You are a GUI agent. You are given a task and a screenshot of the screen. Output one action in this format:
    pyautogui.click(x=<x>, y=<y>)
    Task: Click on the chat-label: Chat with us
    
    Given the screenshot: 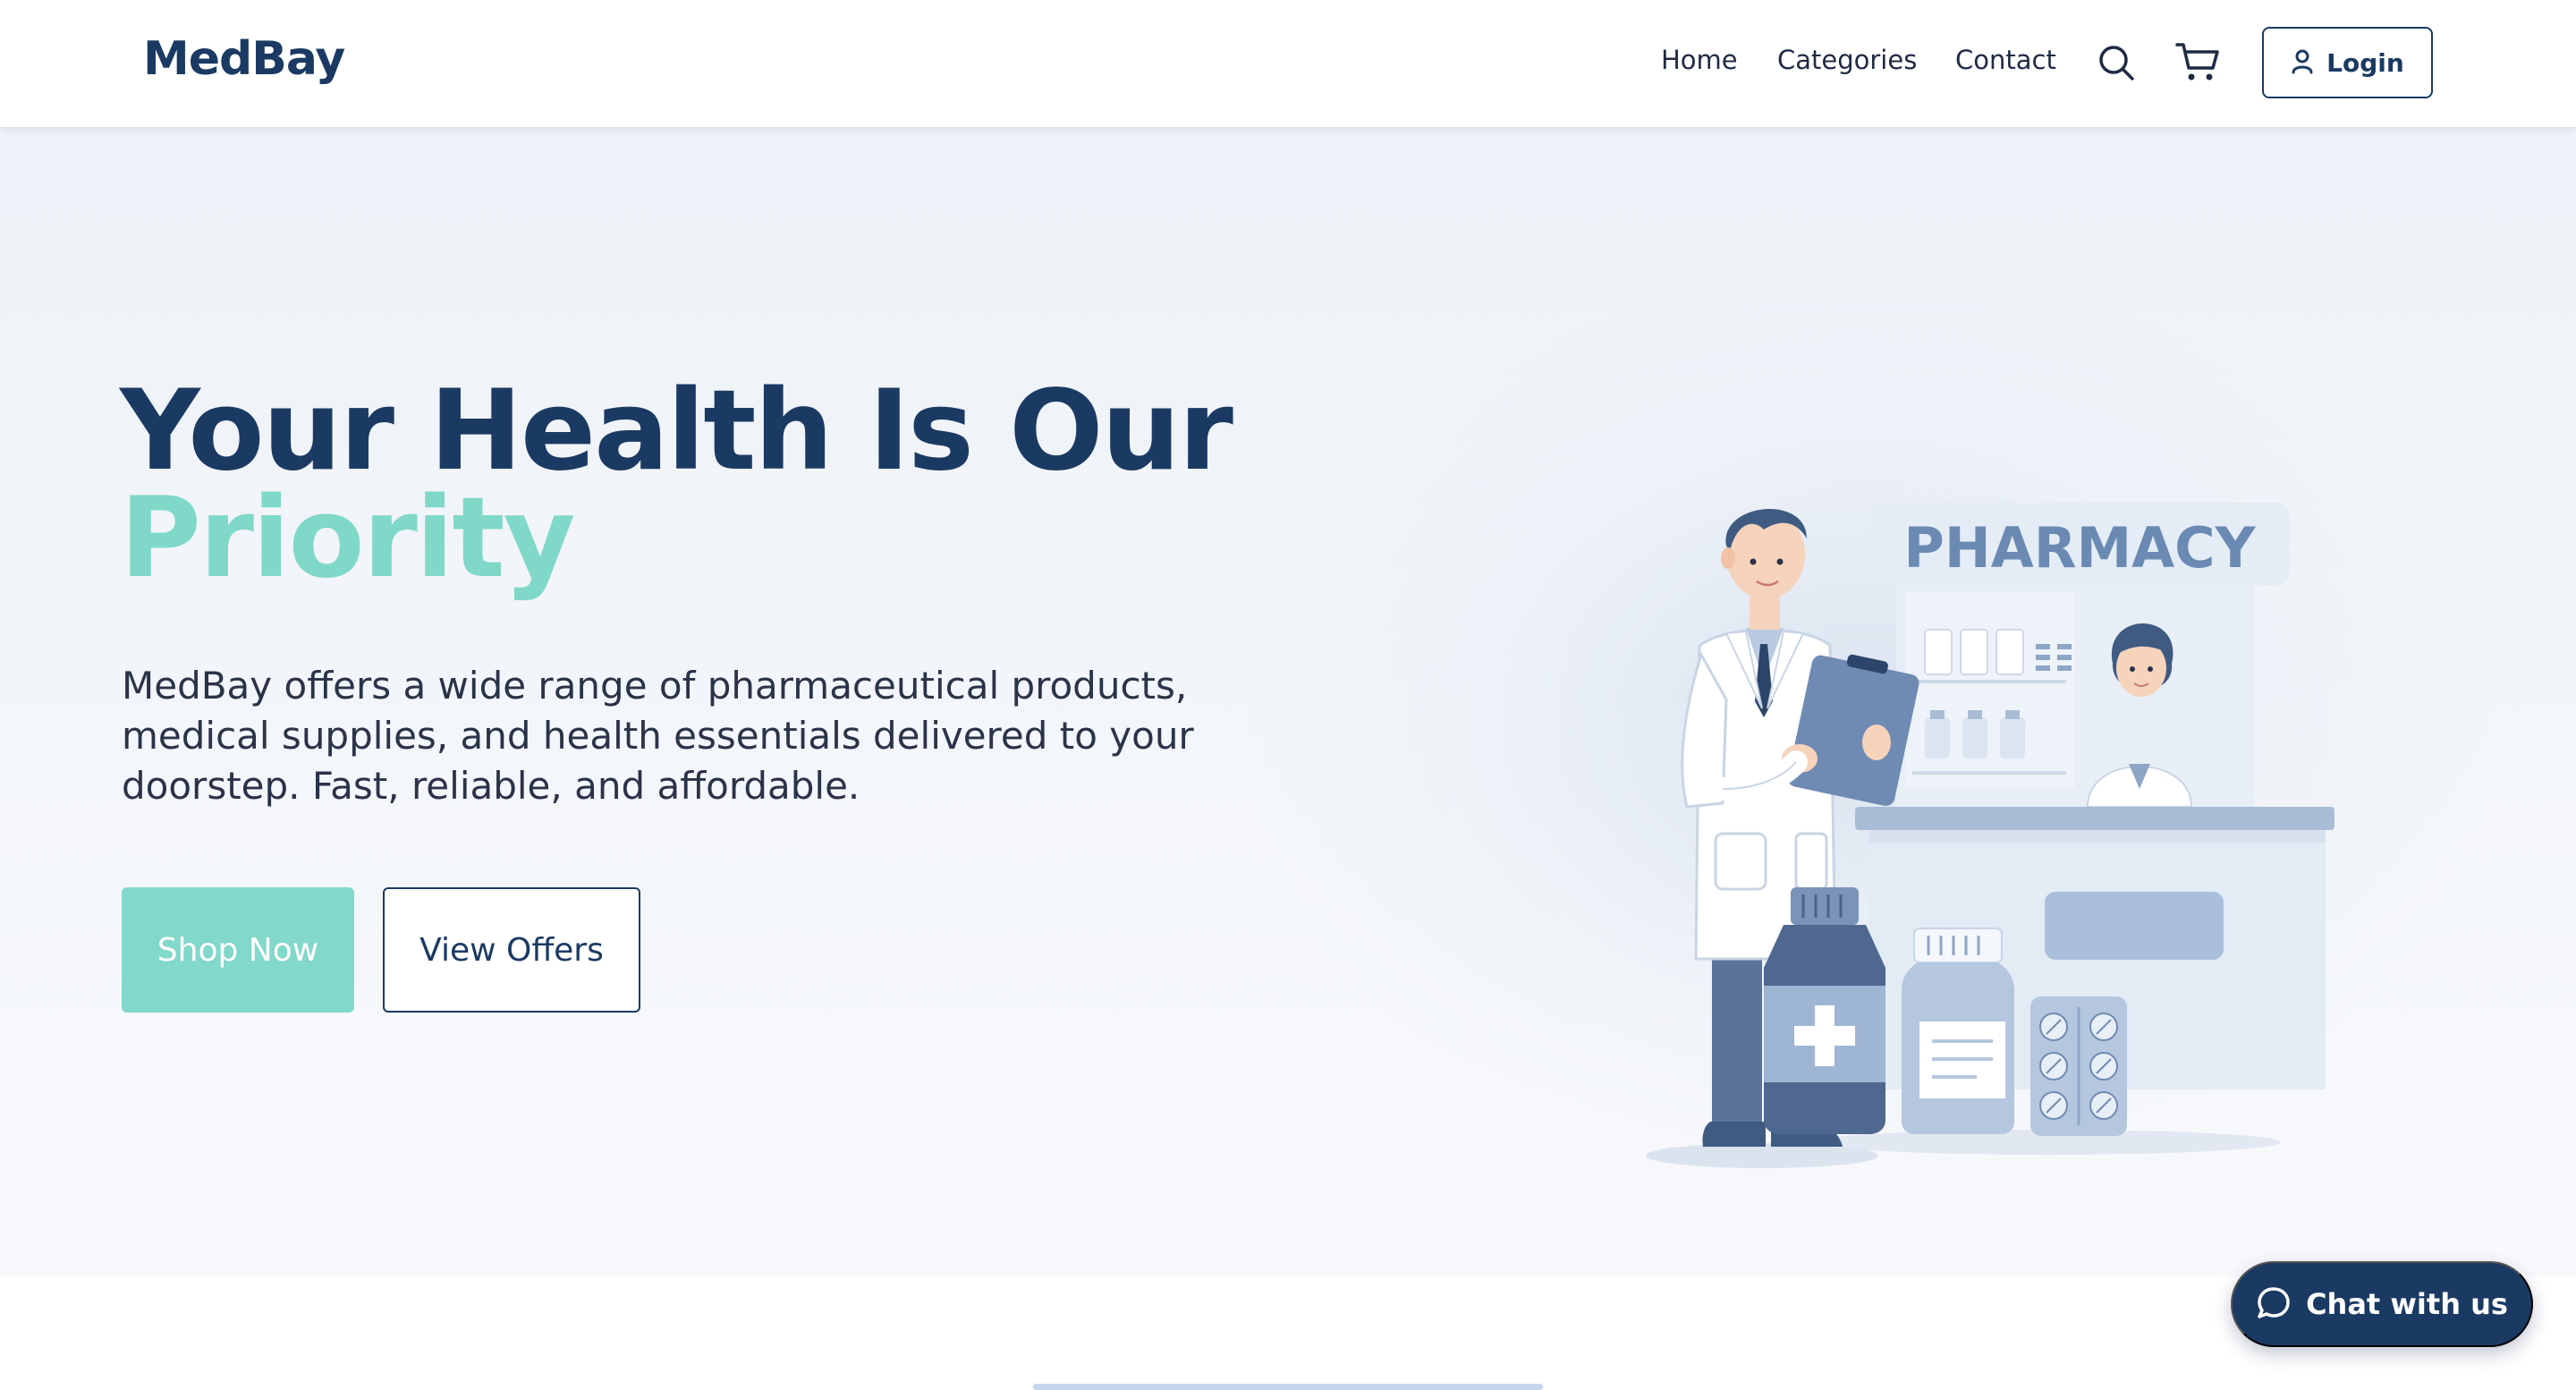 What is the action you would take?
    pyautogui.click(x=2407, y=1304)
    